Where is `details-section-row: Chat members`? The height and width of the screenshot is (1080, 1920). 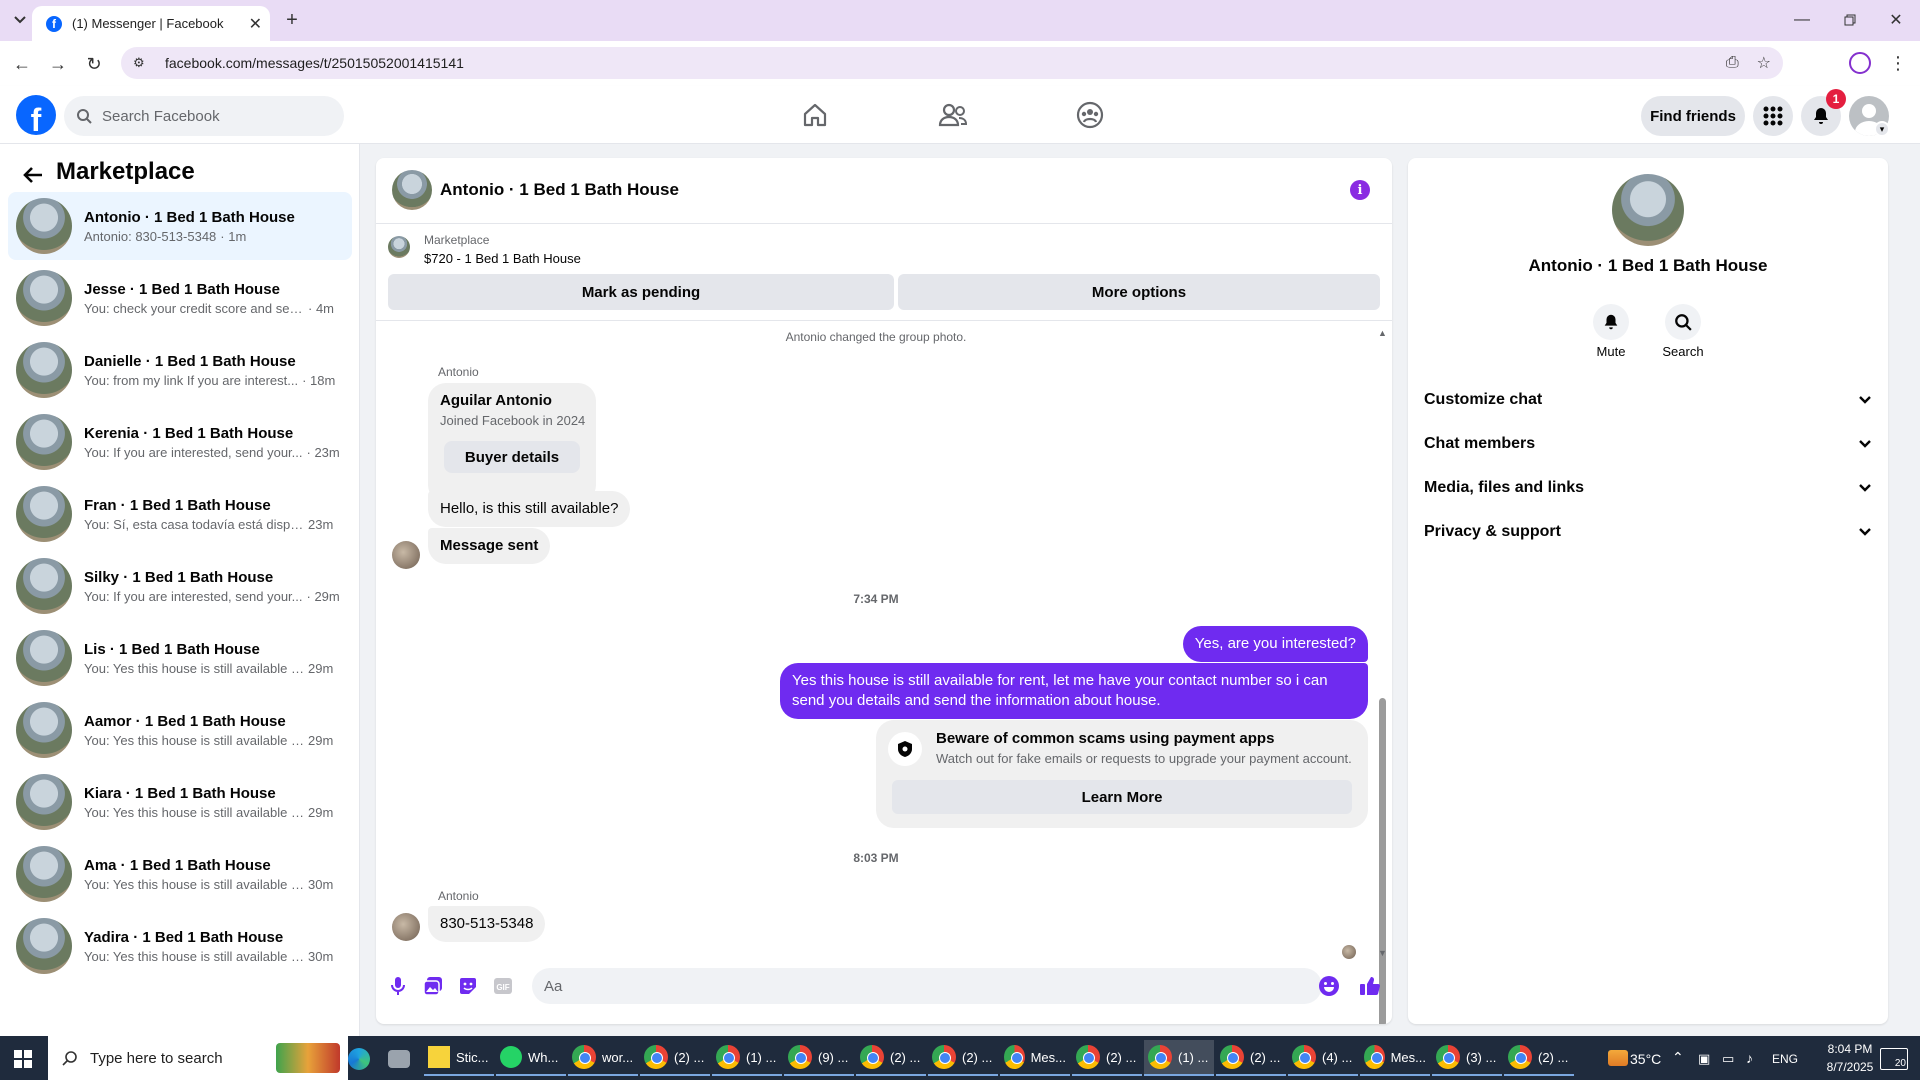
details-section-row: Chat members is located at coordinates (1648, 444).